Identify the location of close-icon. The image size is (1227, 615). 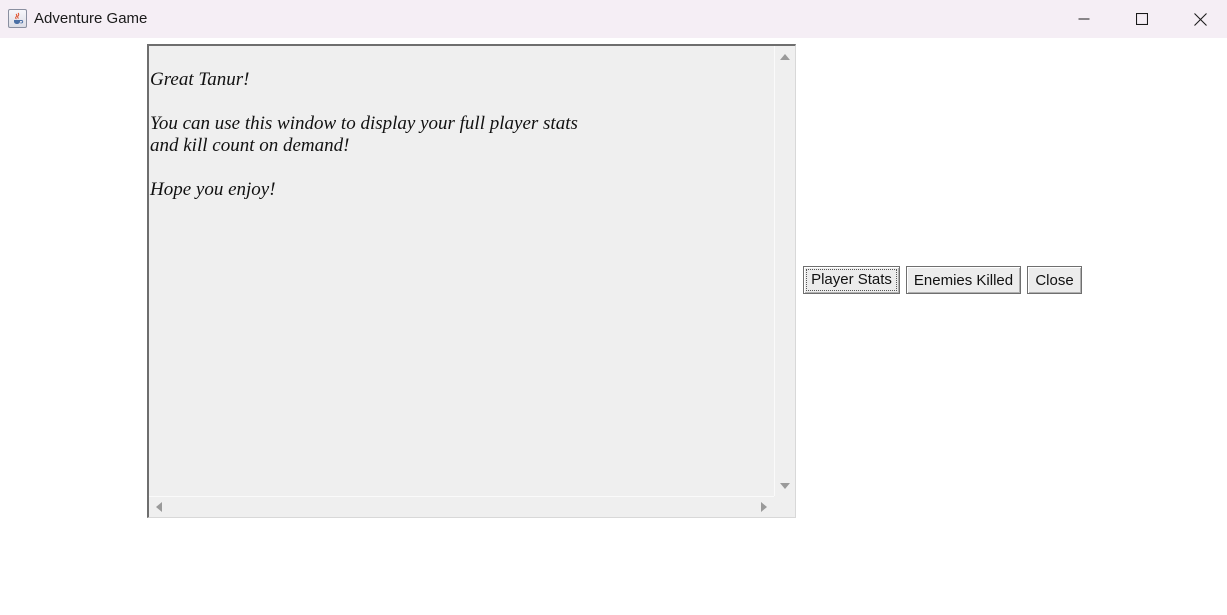
(1200, 19).